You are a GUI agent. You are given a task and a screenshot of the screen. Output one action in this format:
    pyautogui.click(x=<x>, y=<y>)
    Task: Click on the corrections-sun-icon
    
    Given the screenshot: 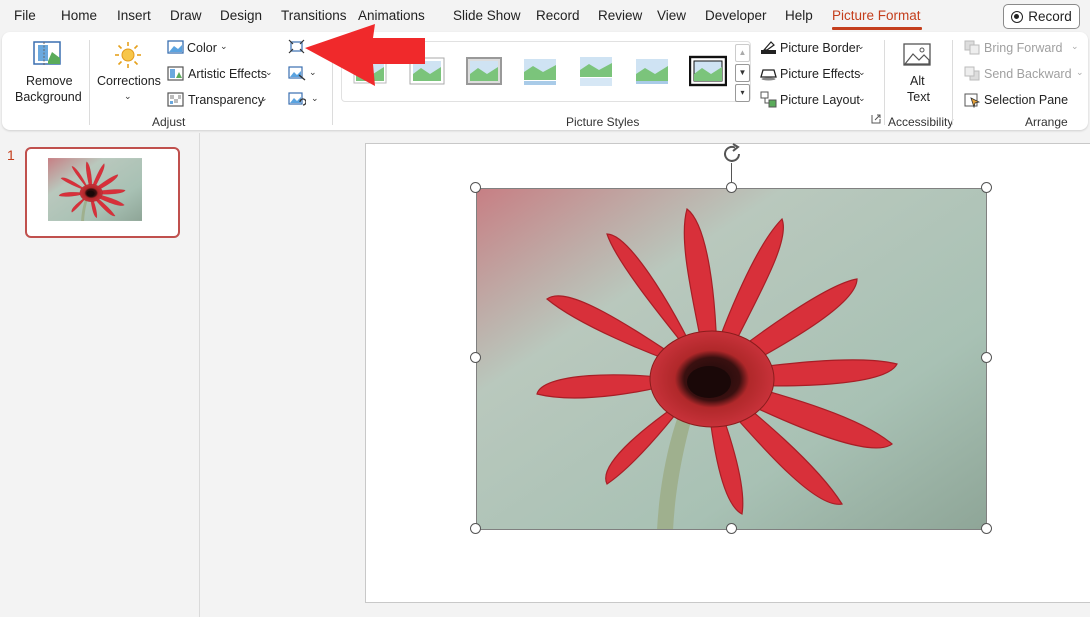 What is the action you would take?
    pyautogui.click(x=128, y=55)
    